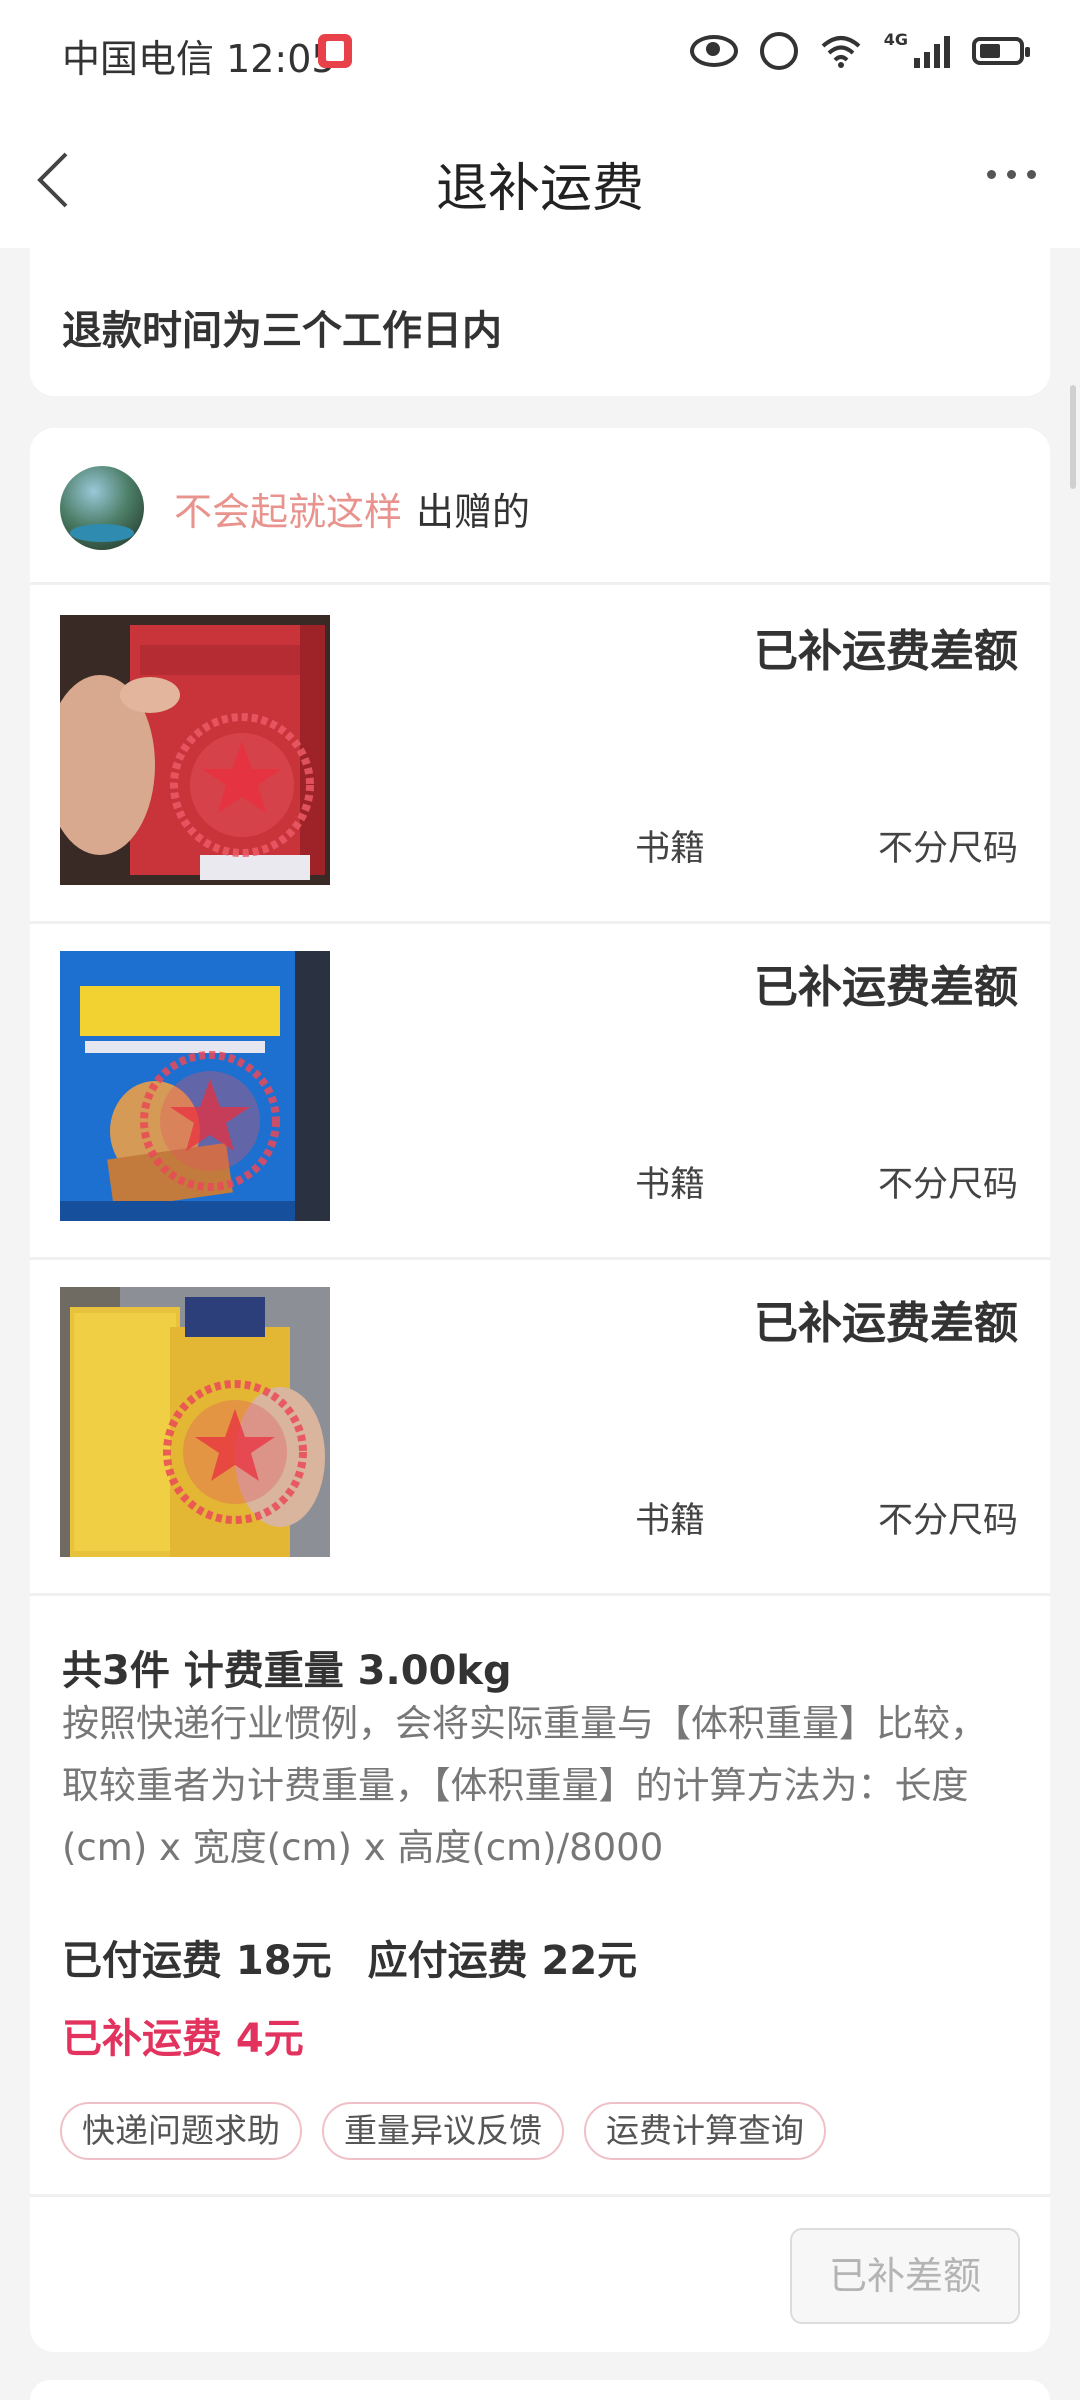  I want to click on scrollbar, so click(1073, 437).